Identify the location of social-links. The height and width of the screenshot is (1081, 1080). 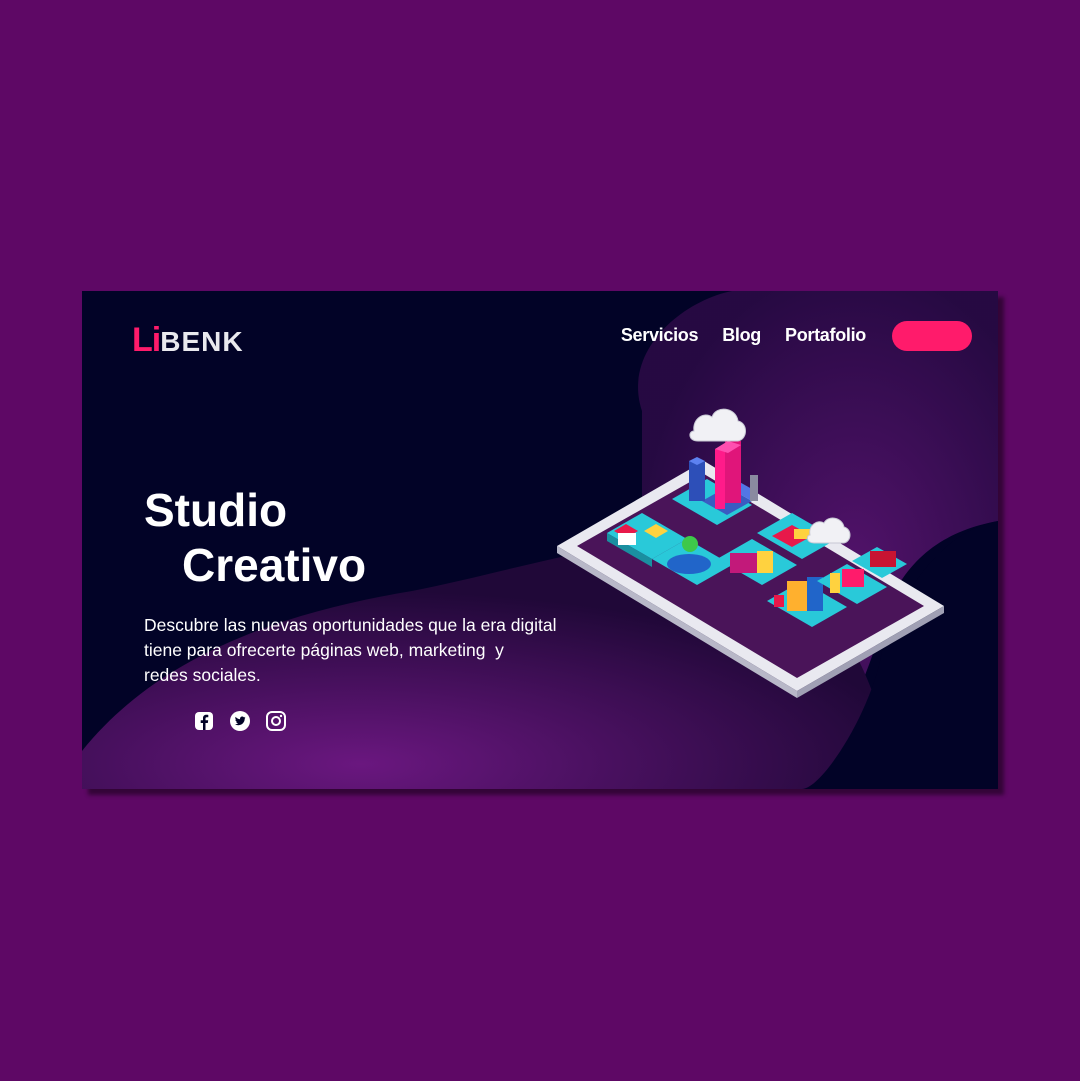
(240, 721).